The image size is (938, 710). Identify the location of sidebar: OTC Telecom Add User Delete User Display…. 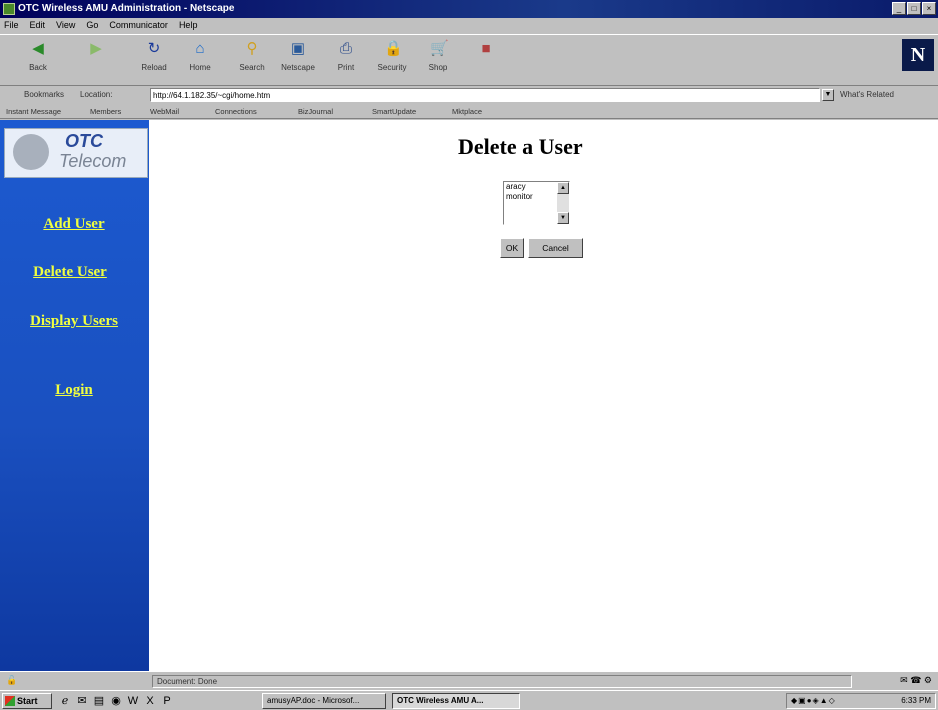
(74, 395).